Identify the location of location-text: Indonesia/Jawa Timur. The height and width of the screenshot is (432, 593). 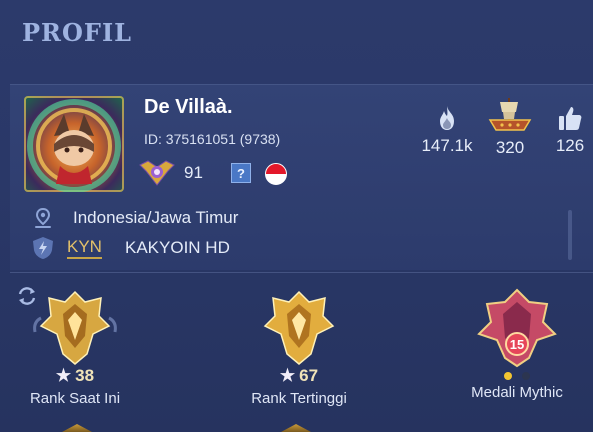
(156, 217).